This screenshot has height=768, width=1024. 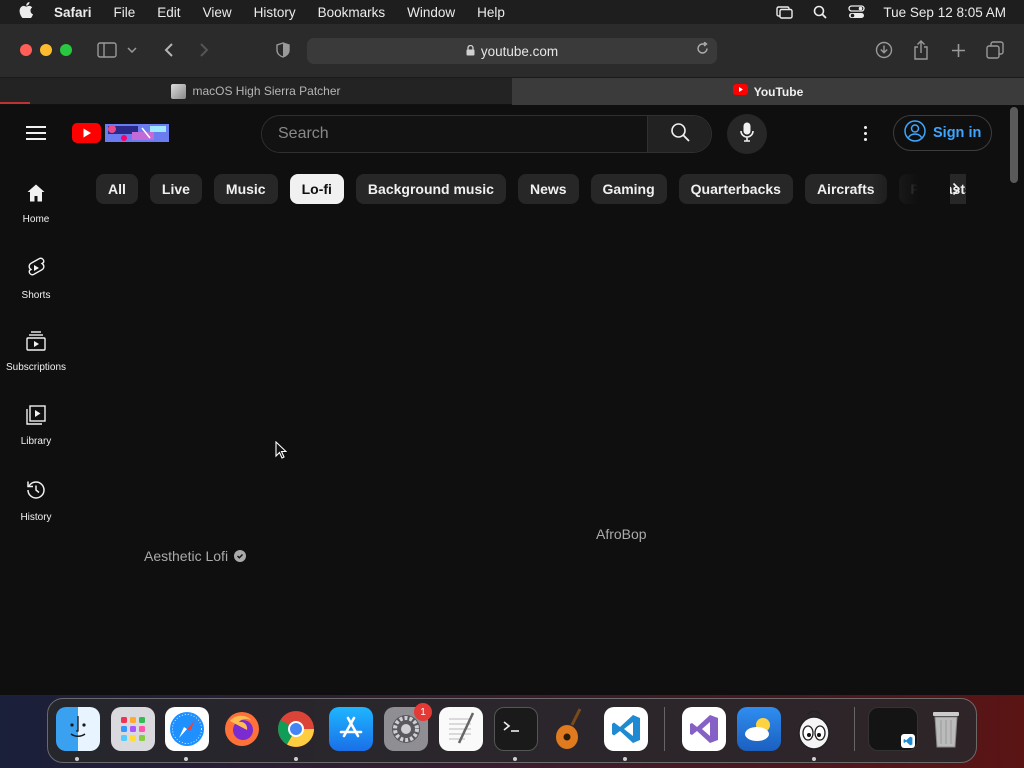 I want to click on sidebar-item-label: Library, so click(x=36, y=441).